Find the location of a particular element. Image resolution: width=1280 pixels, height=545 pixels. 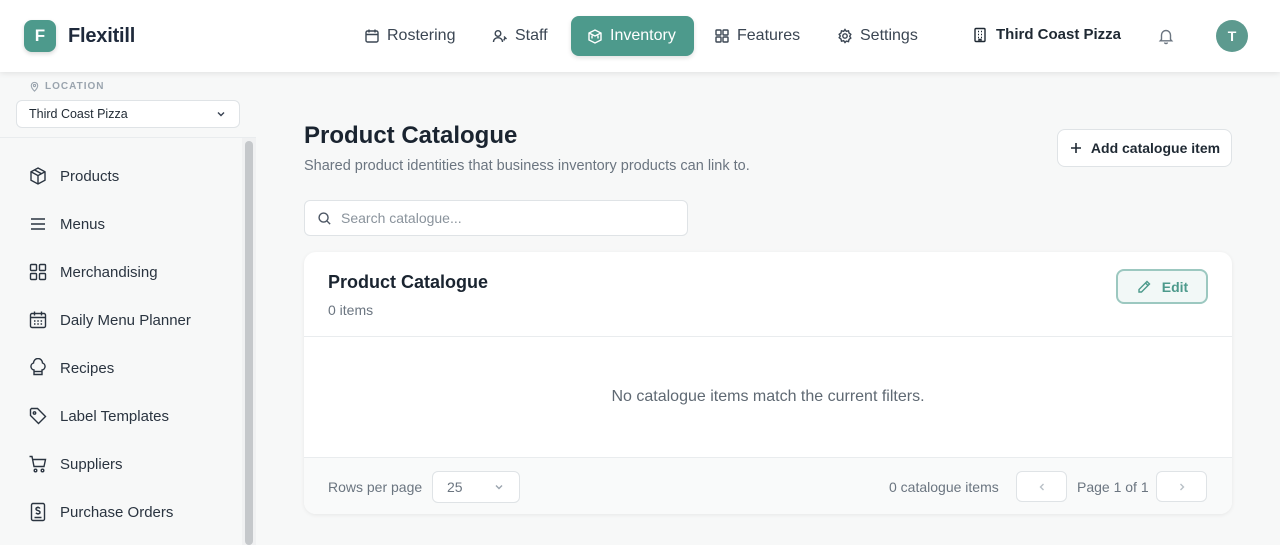

edit-button-label: Edit is located at coordinates (1175, 286).